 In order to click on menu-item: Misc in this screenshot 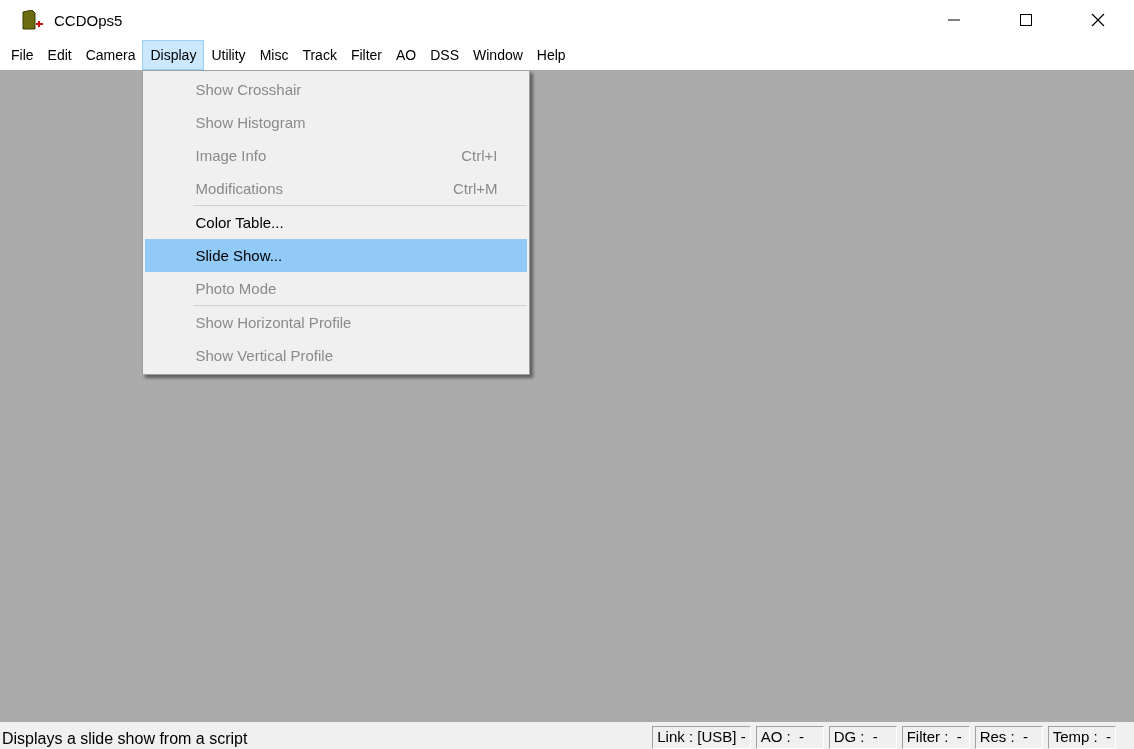, I will do `click(274, 55)`.